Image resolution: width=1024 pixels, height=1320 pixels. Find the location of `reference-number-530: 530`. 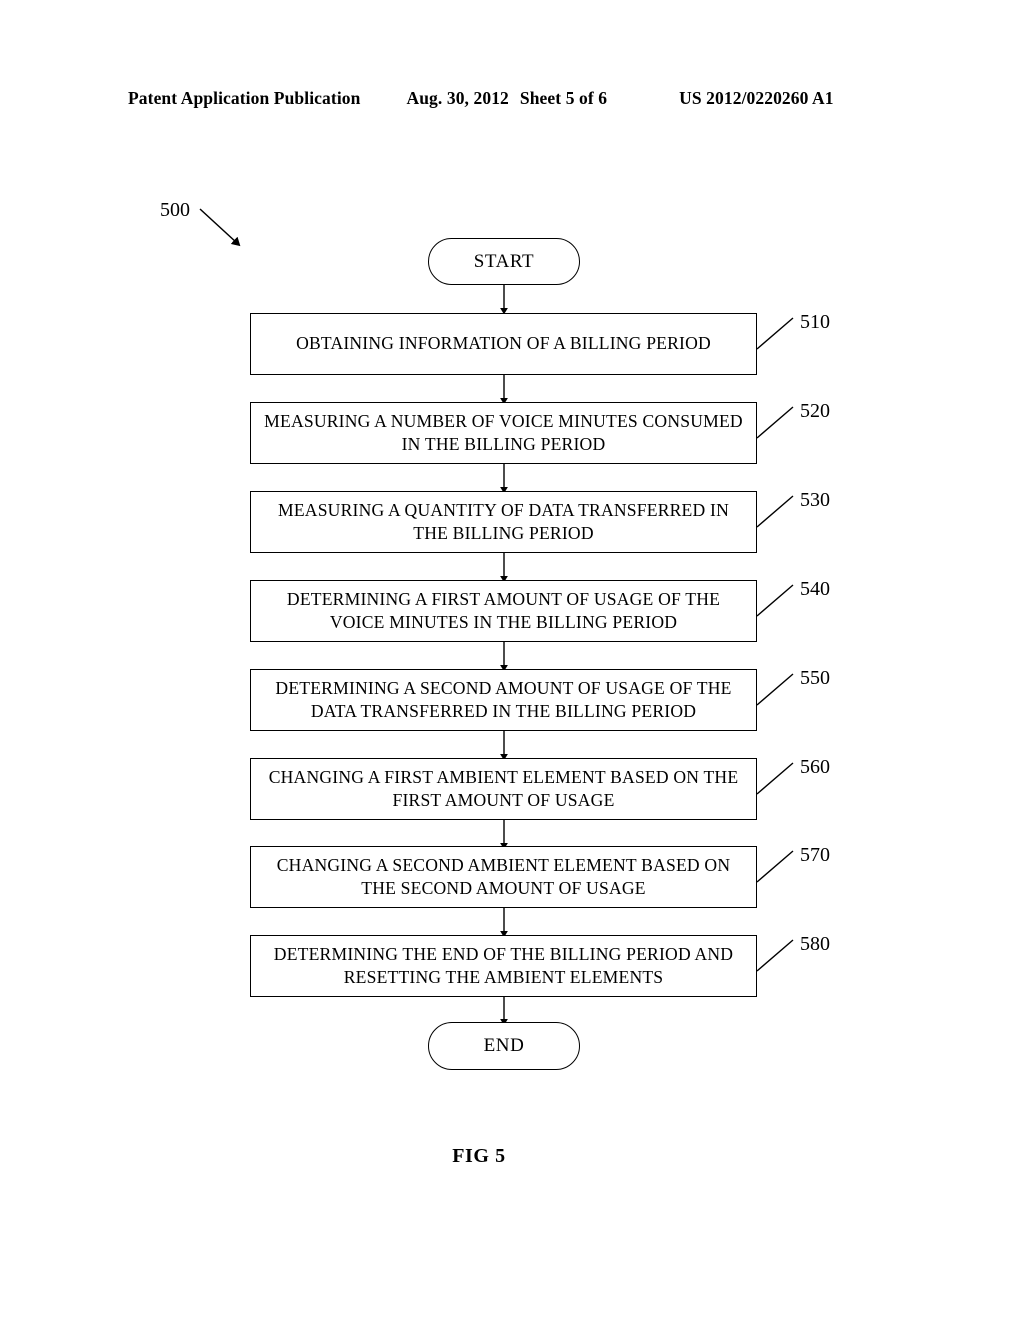

reference-number-530: 530 is located at coordinates (815, 500).